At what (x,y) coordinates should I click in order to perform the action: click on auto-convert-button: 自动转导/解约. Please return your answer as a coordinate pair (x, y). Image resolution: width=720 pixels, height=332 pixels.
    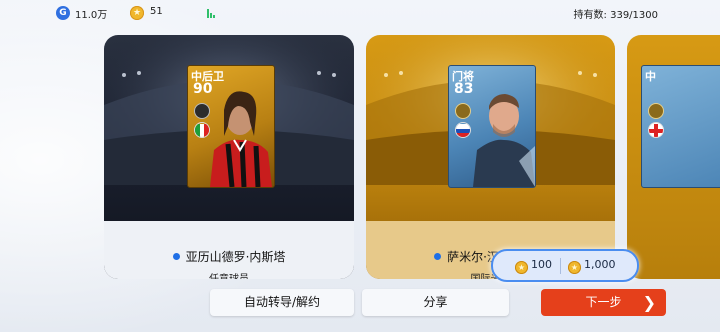
    Looking at the image, I should click on (282, 302).